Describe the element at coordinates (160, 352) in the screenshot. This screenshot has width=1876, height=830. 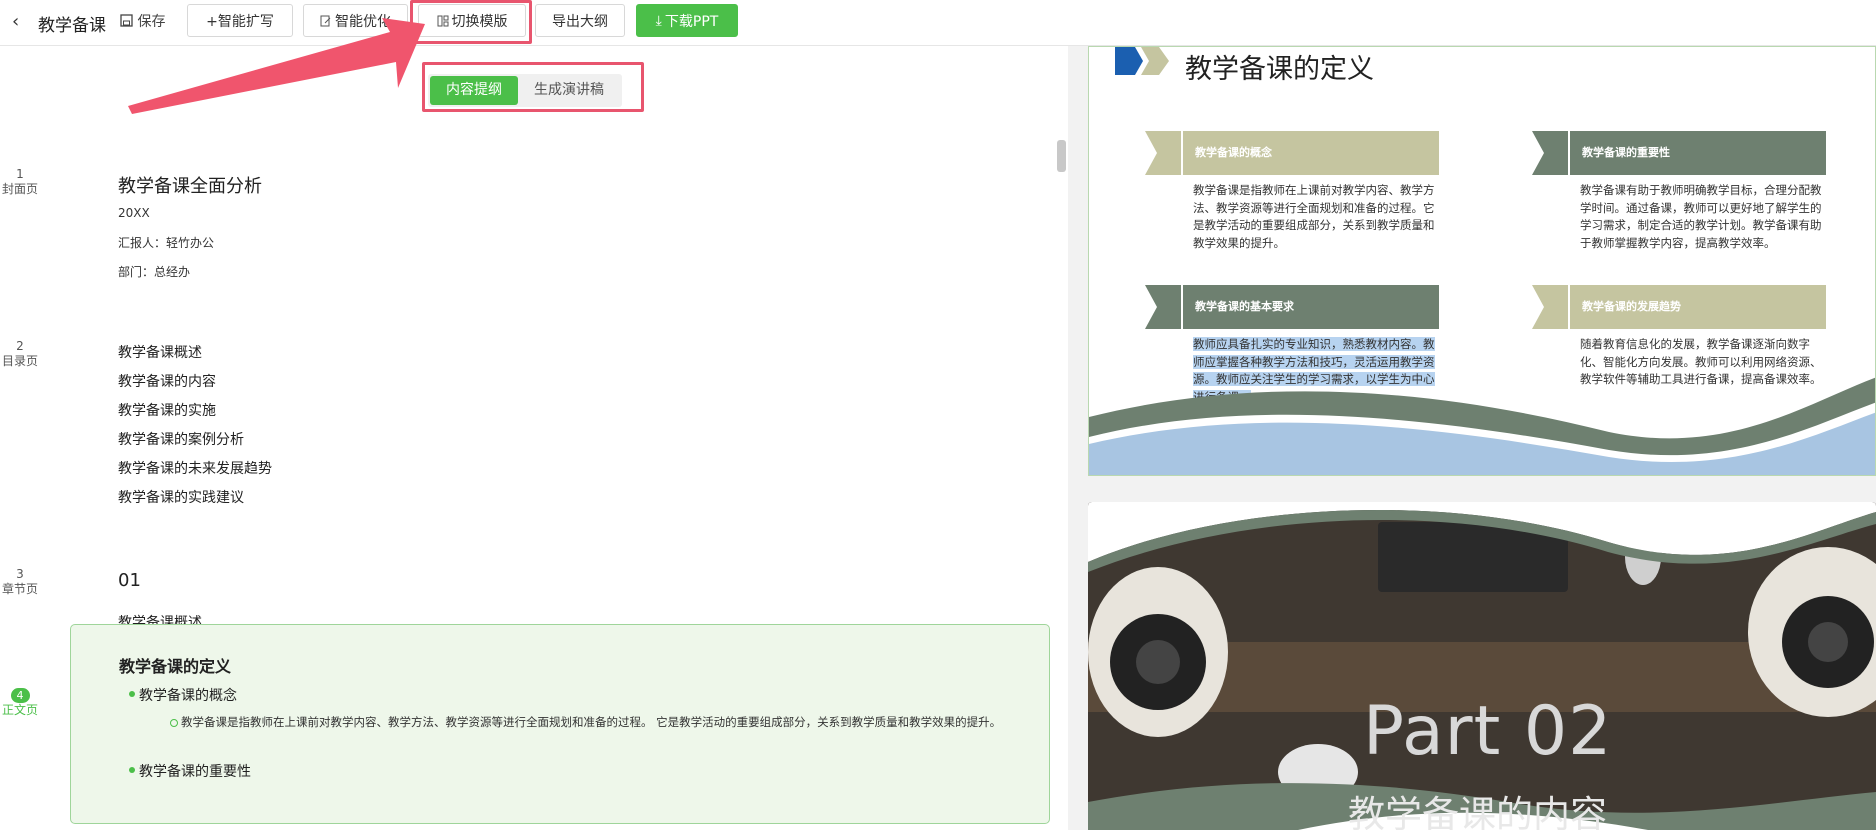
I see `toc-item: 教学备课概述` at that location.